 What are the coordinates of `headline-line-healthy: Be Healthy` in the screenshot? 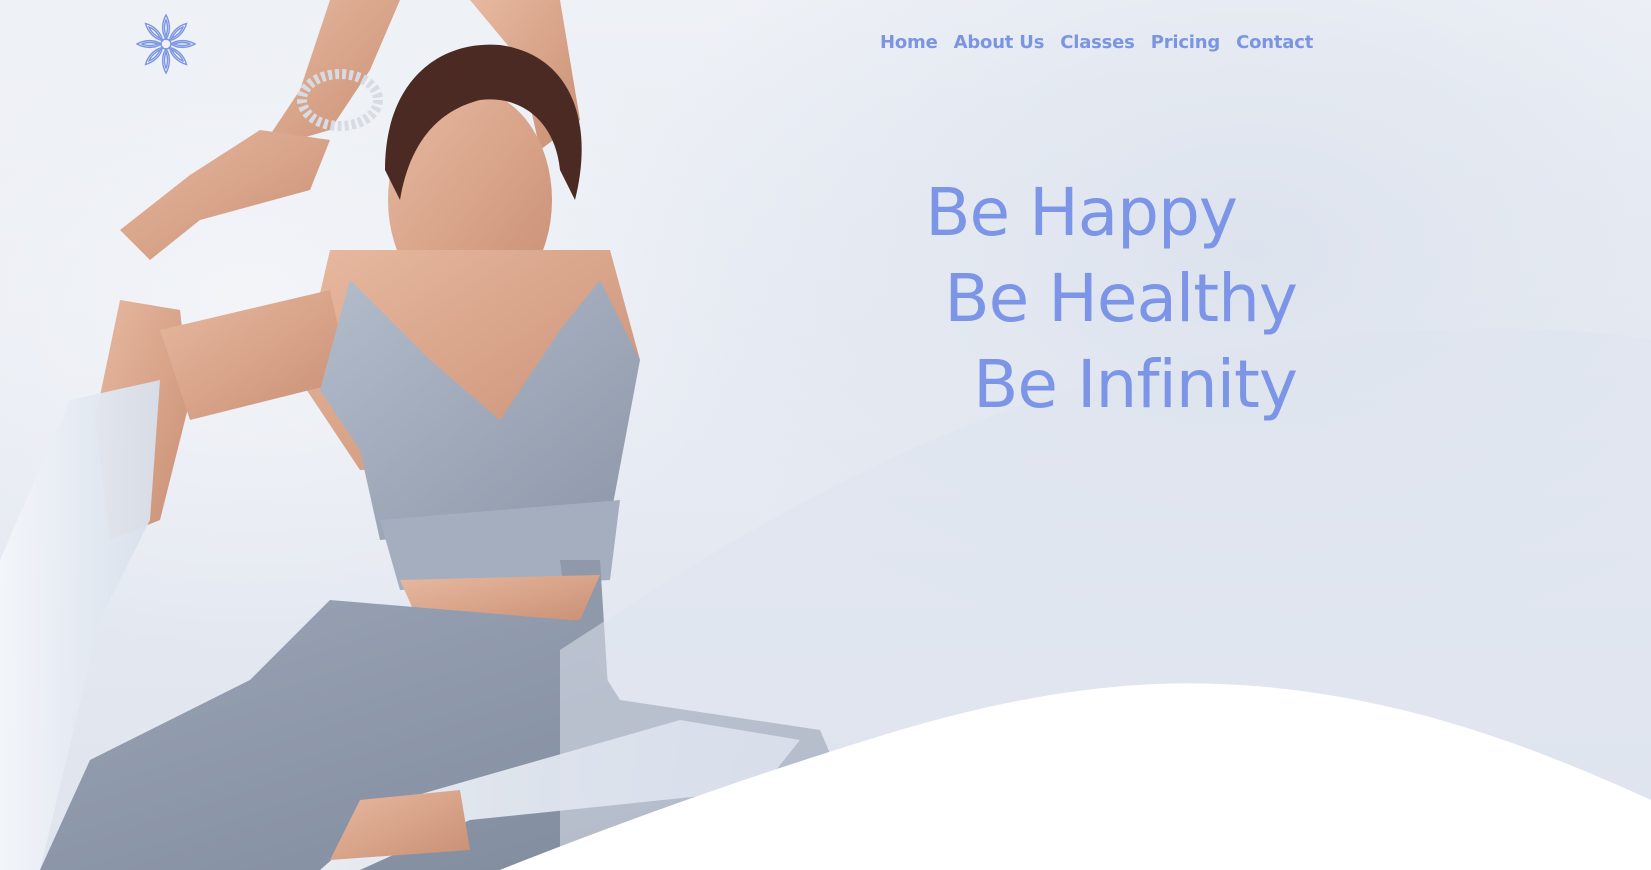 It's located at (1121, 298).